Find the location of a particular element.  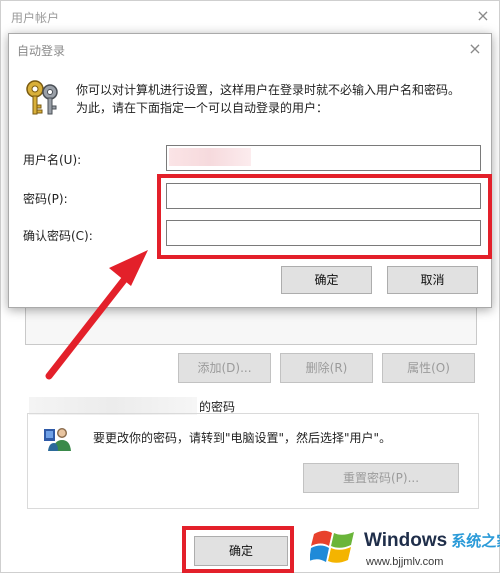

dialog-description-line2: 为此，请在下面指定一个可以自动登录的用户： is located at coordinates (202, 108).